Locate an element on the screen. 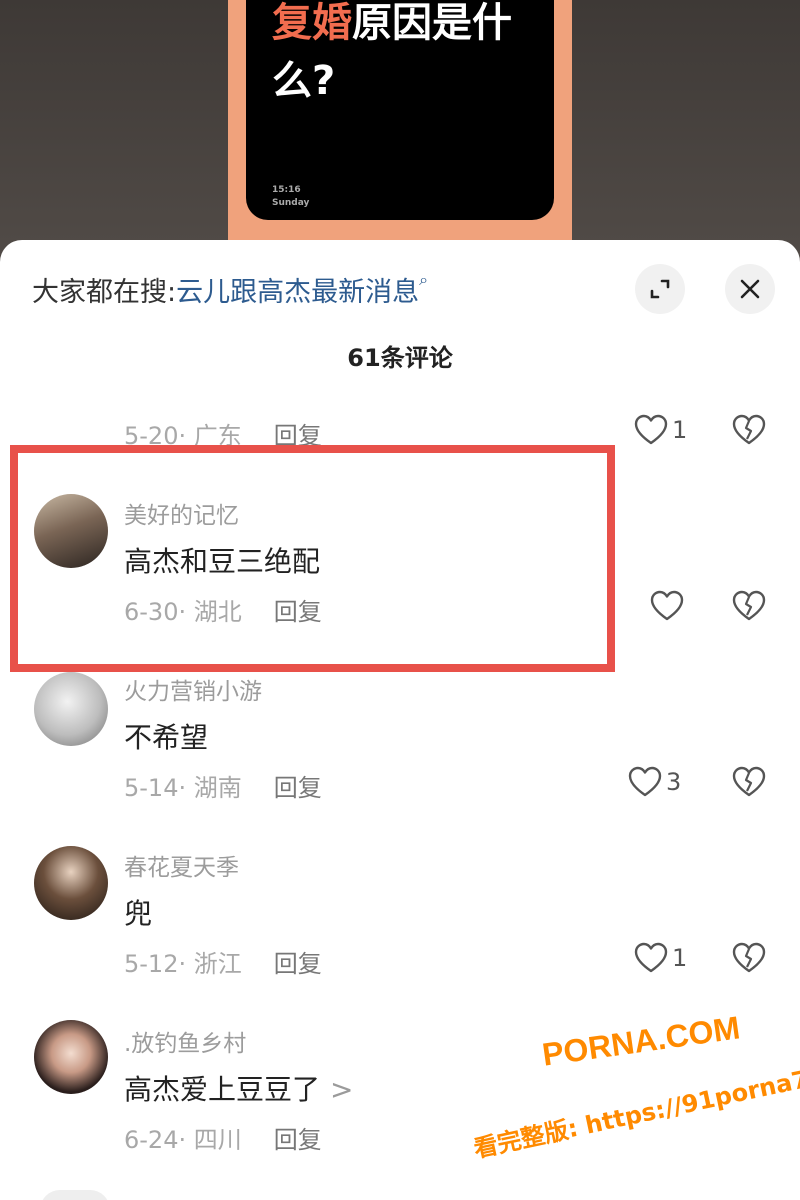 The image size is (800, 1200). comment-date-location: 5-12· 浙江 is located at coordinates (183, 964).